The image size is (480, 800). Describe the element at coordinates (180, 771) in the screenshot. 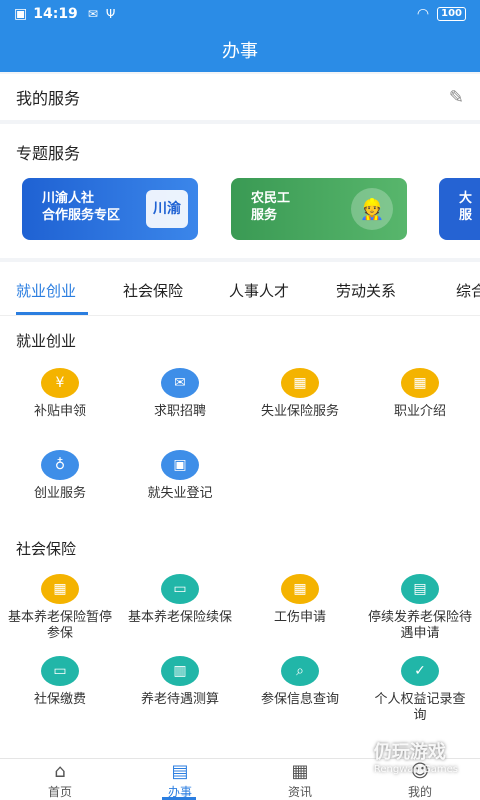

I see `services-icon: ▤` at that location.